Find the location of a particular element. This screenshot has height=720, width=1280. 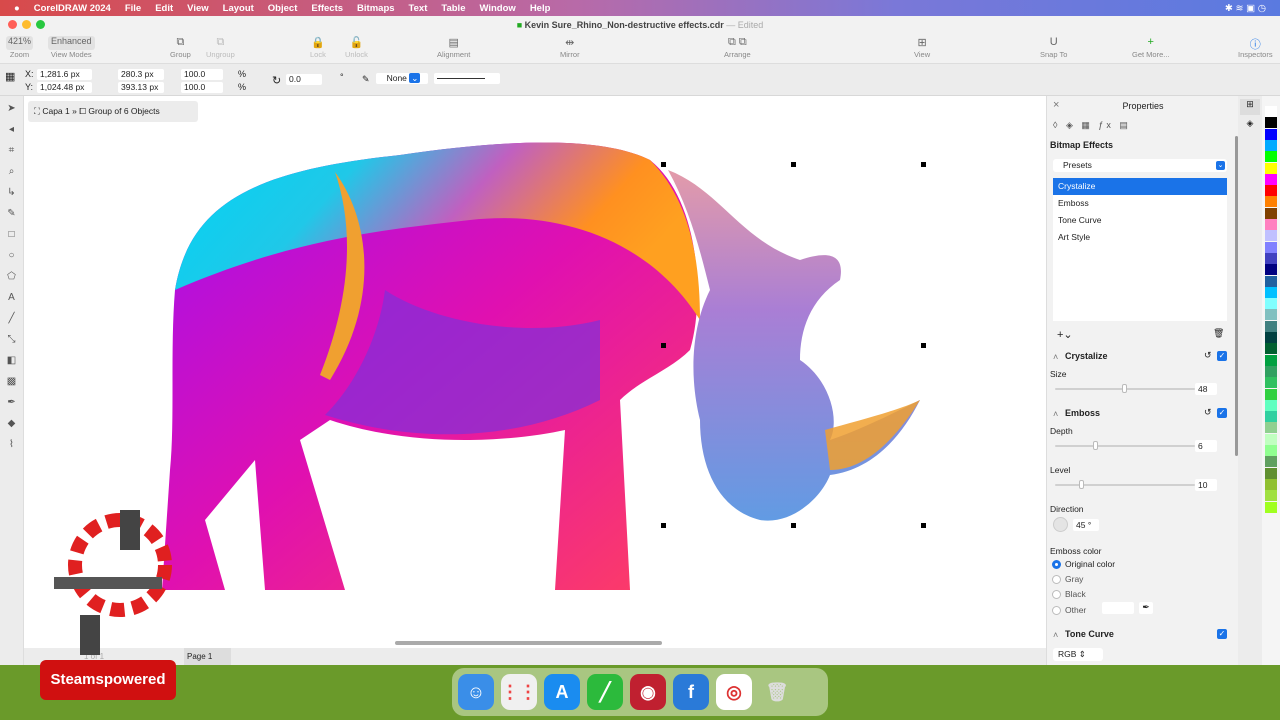

minimize-window-button is located at coordinates (26, 24).